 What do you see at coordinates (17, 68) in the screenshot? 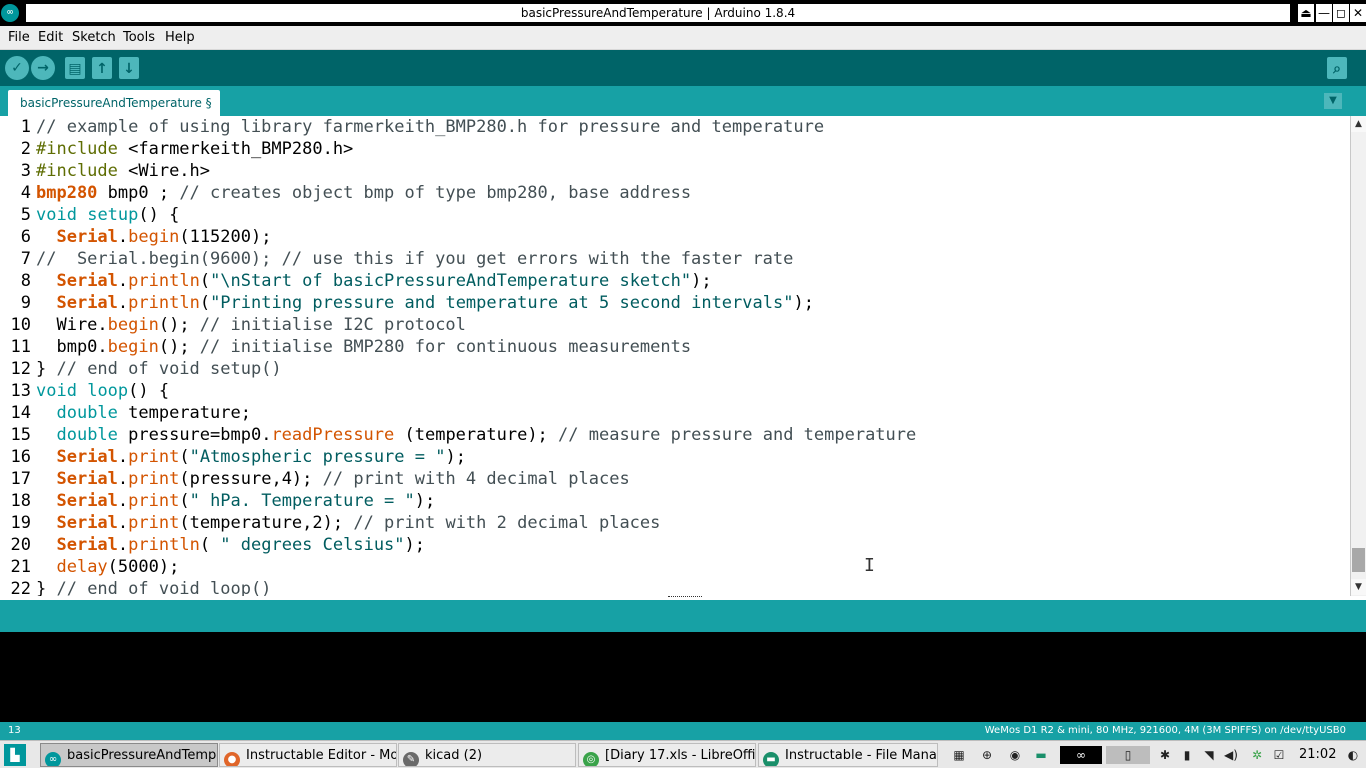
I see `verify-button: ✓` at bounding box center [17, 68].